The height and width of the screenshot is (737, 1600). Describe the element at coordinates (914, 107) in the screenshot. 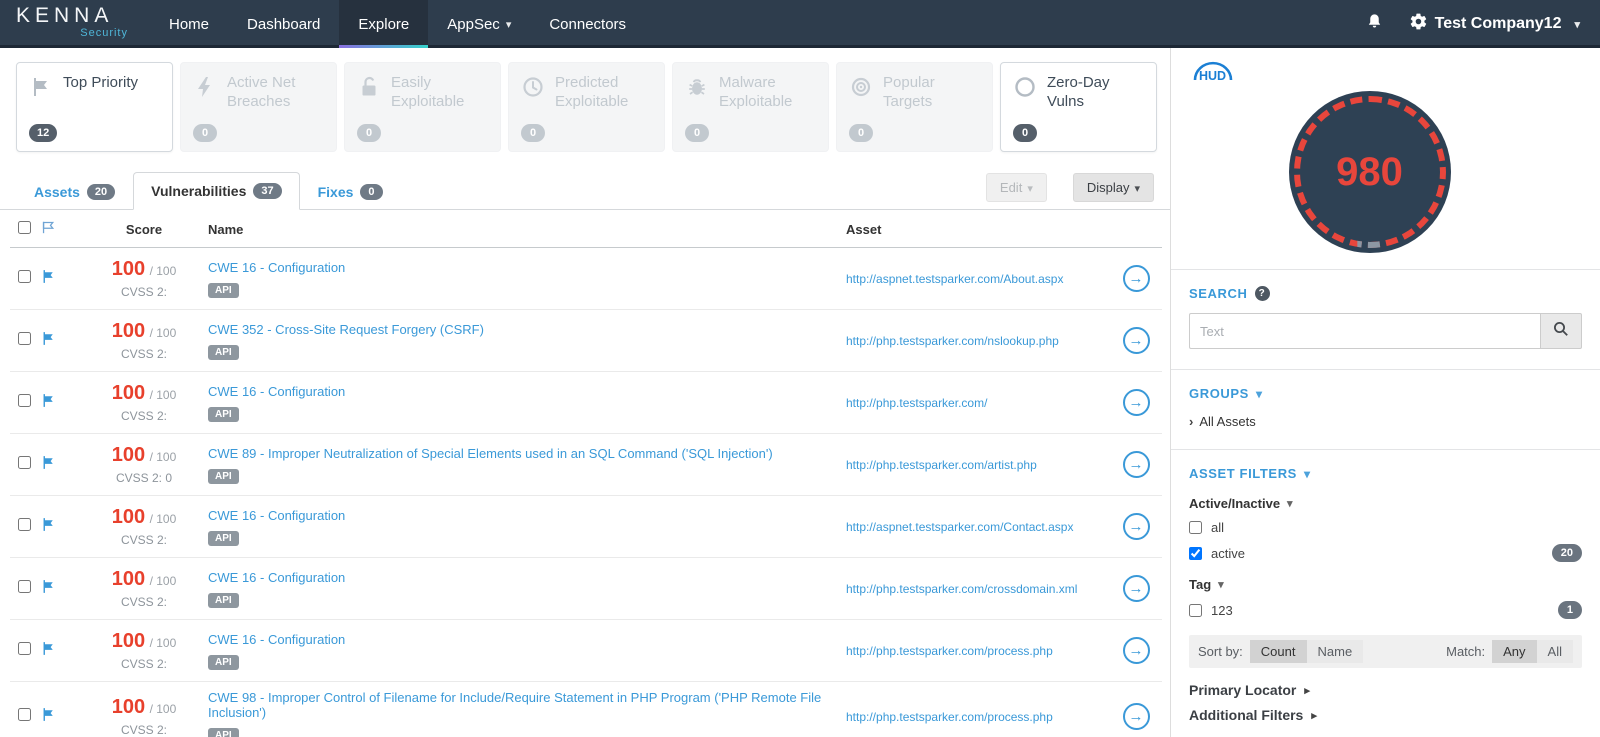

I see `card-popular-targets: Popular Targets 0` at that location.